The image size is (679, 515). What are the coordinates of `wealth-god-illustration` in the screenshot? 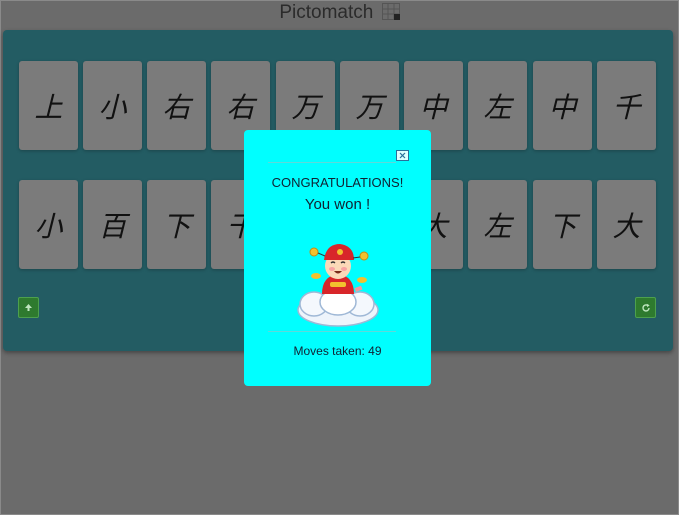 It's located at (338, 285).